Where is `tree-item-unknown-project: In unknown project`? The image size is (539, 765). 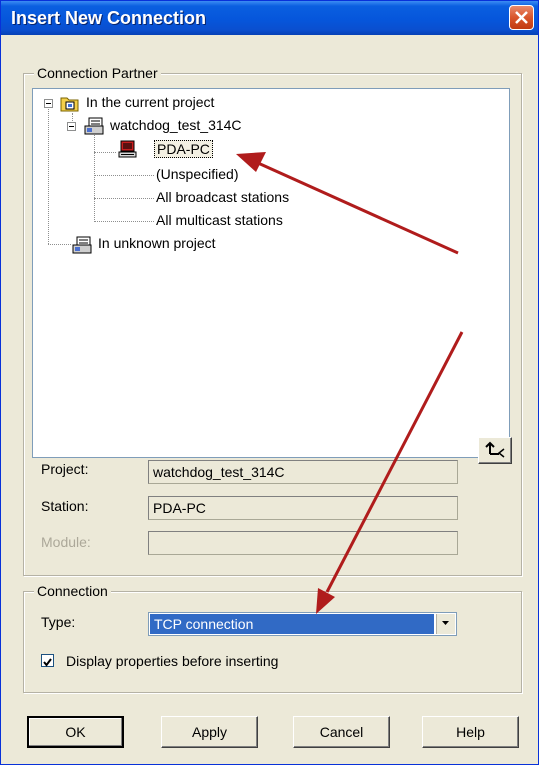
tree-item-unknown-project: In unknown project is located at coordinates (157, 243).